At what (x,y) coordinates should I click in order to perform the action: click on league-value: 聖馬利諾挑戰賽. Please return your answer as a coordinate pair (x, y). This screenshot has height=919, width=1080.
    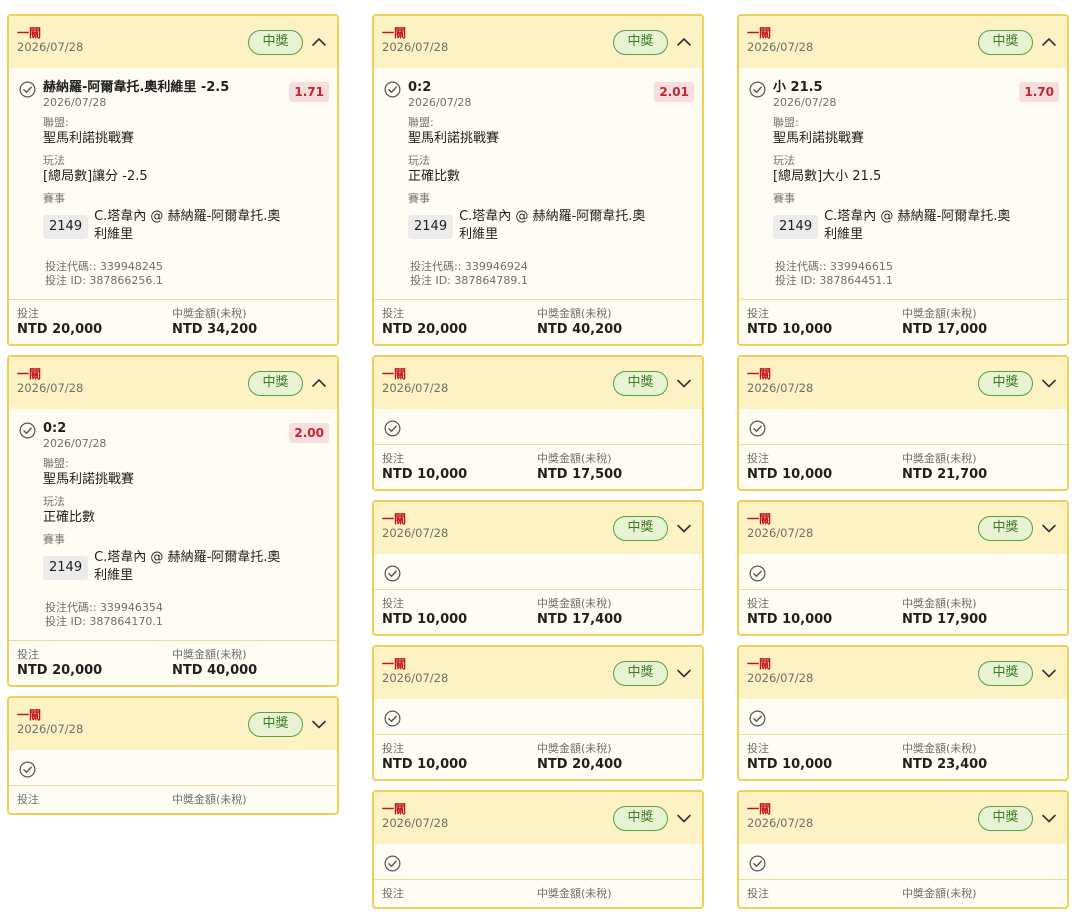
    Looking at the image, I should click on (89, 138).